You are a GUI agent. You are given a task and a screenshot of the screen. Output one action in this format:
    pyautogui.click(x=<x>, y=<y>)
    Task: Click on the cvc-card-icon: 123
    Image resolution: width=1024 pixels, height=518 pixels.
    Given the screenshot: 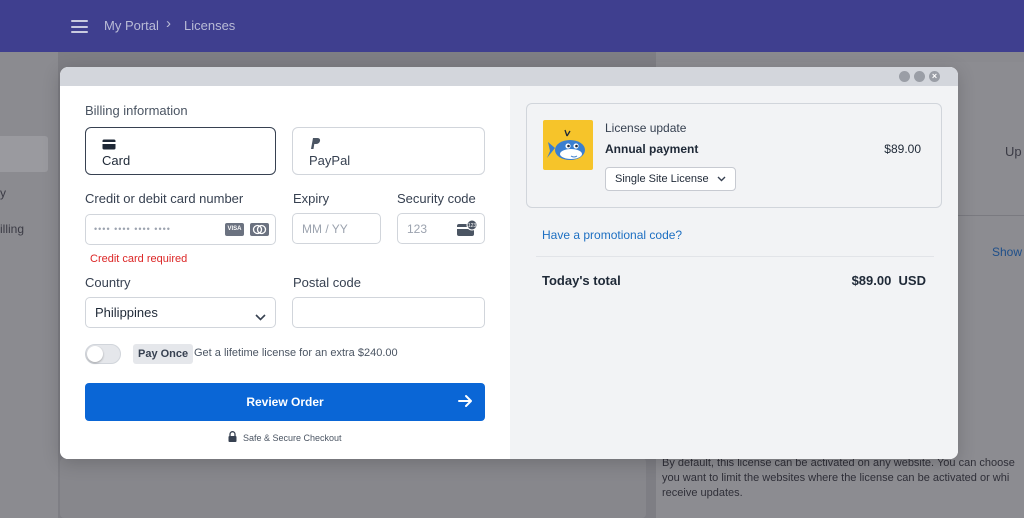 What is the action you would take?
    pyautogui.click(x=467, y=230)
    